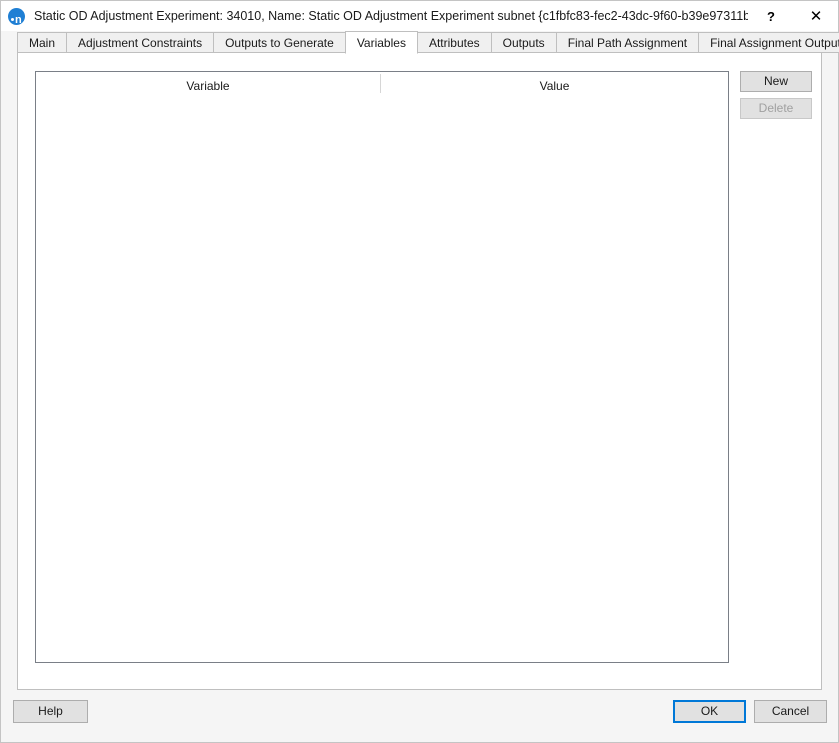 The width and height of the screenshot is (839, 743). I want to click on ok-button: OK, so click(709, 711).